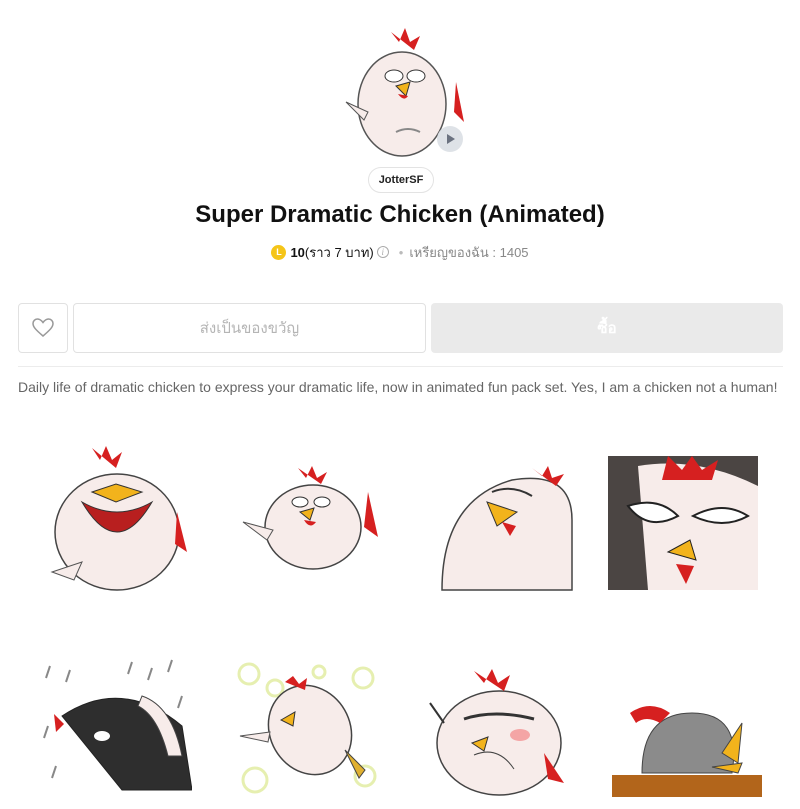  I want to click on price-approx: (ราว 7 บาท), so click(339, 252).